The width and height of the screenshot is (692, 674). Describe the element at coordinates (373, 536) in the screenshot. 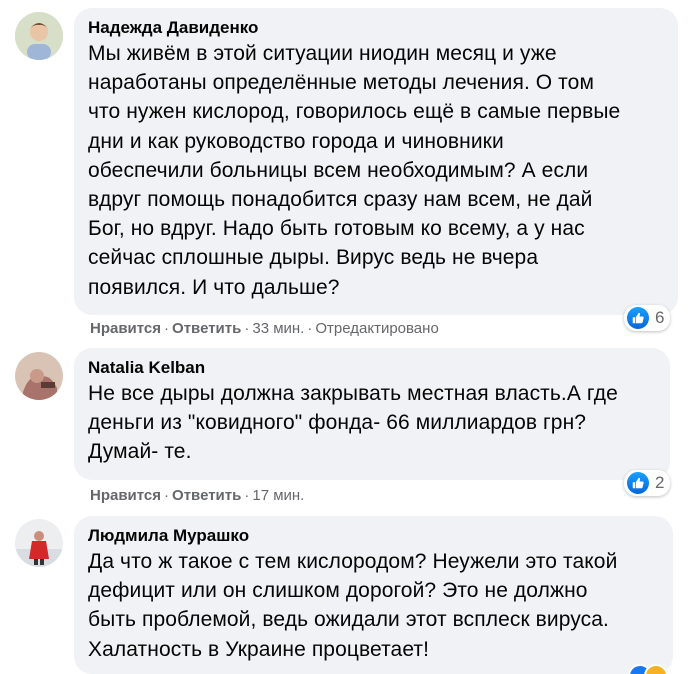

I see `comment-author: Людмила Мурашко` at that location.